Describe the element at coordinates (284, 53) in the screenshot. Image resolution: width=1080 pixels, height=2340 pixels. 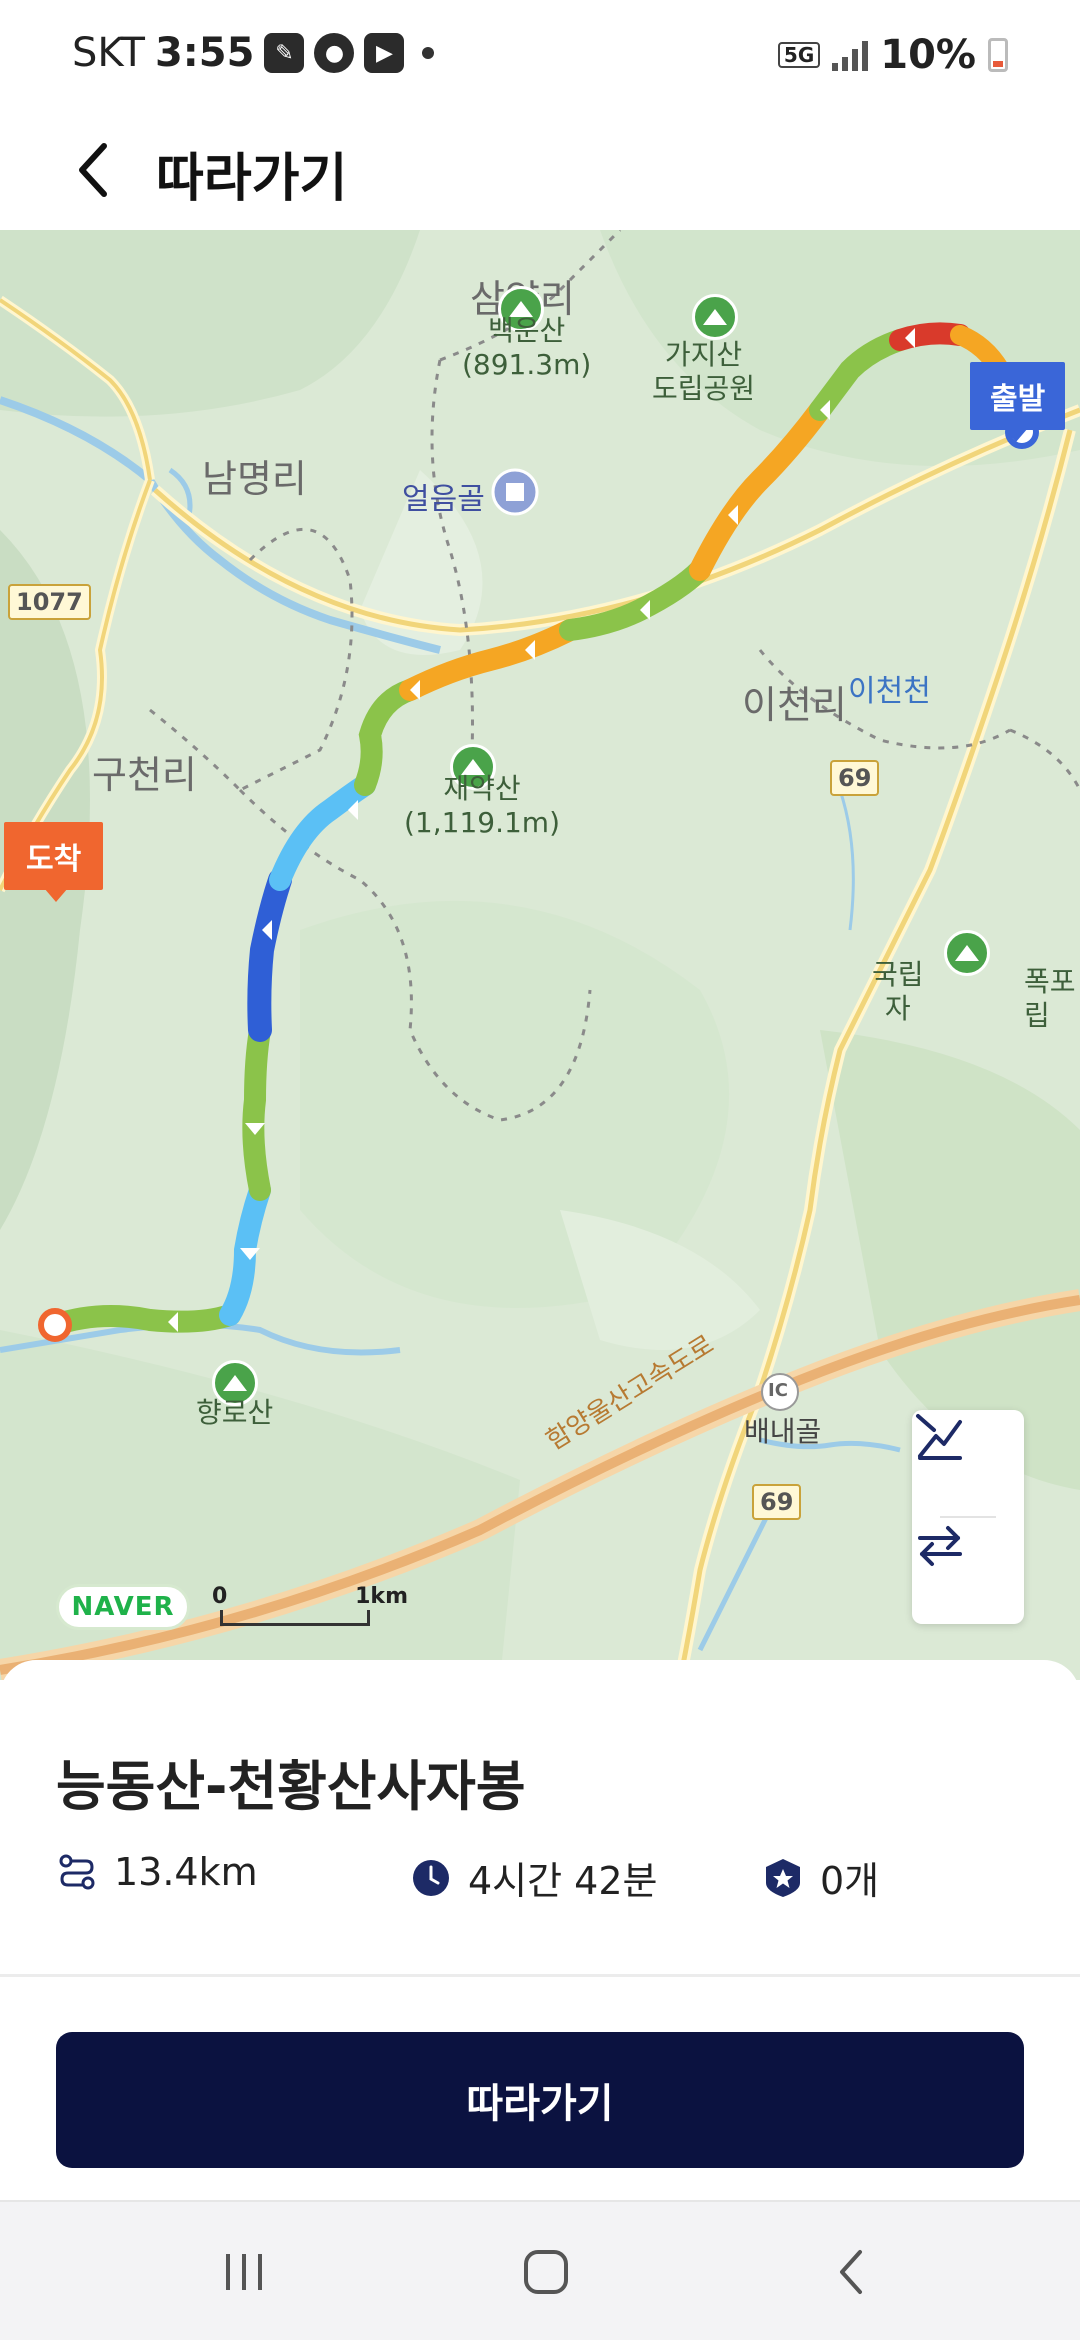
I see `messaging-app-icon: ✎` at that location.